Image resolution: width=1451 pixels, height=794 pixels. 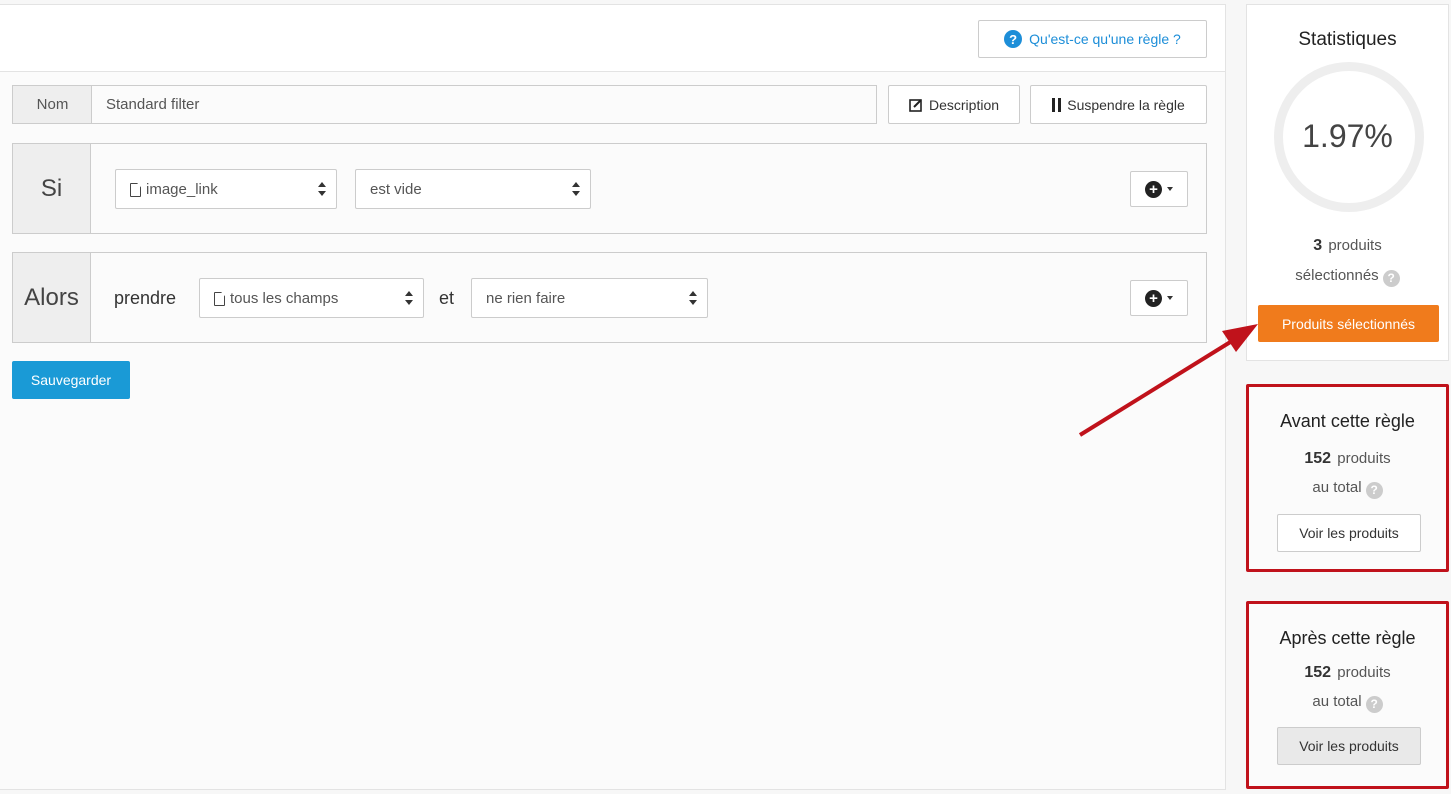 What do you see at coordinates (145, 298) in the screenshot?
I see `then-prefix-text: prendre` at bounding box center [145, 298].